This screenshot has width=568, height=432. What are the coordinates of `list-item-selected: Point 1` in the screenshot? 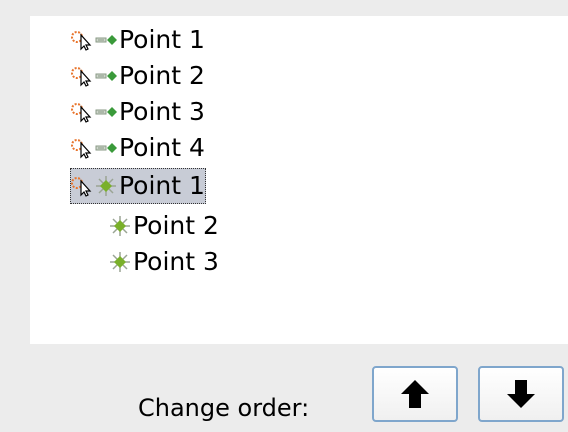 It's located at (138, 186).